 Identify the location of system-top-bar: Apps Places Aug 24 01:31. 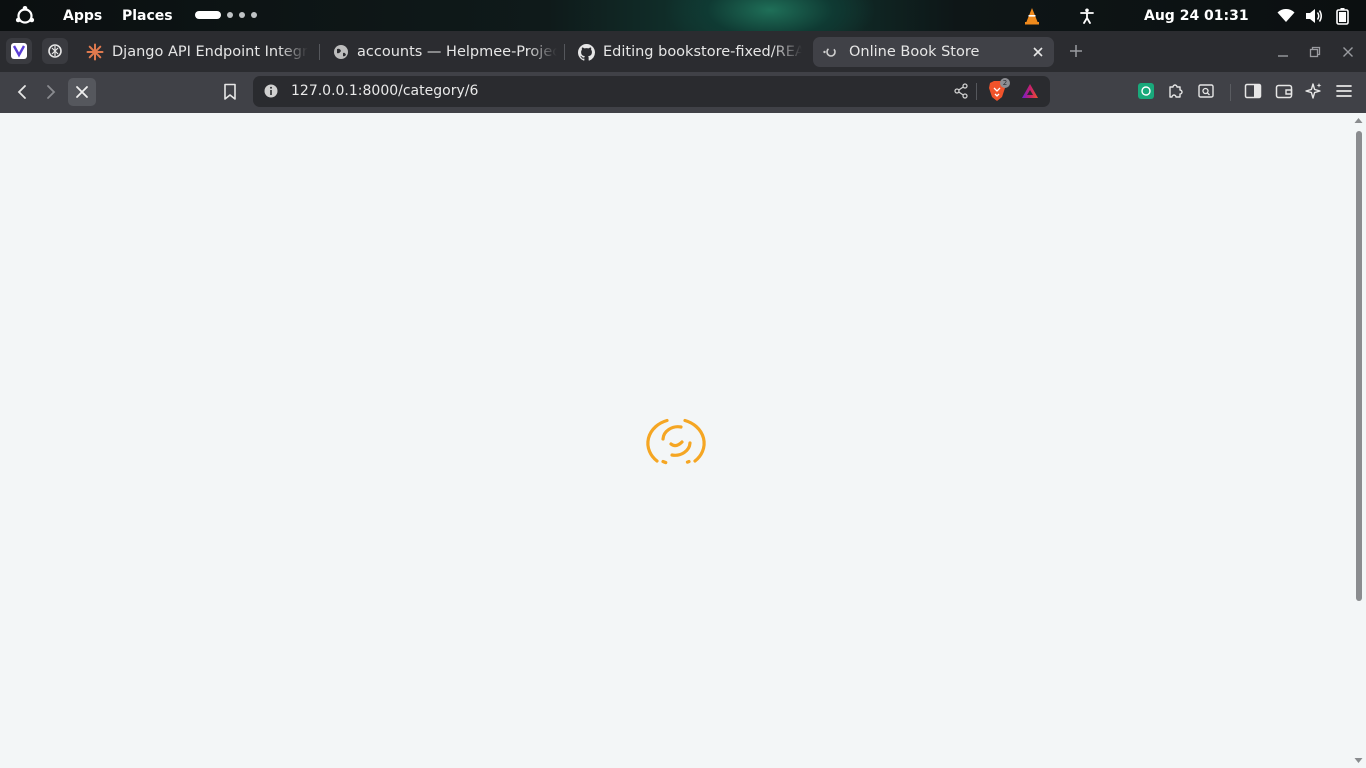
(683, 15).